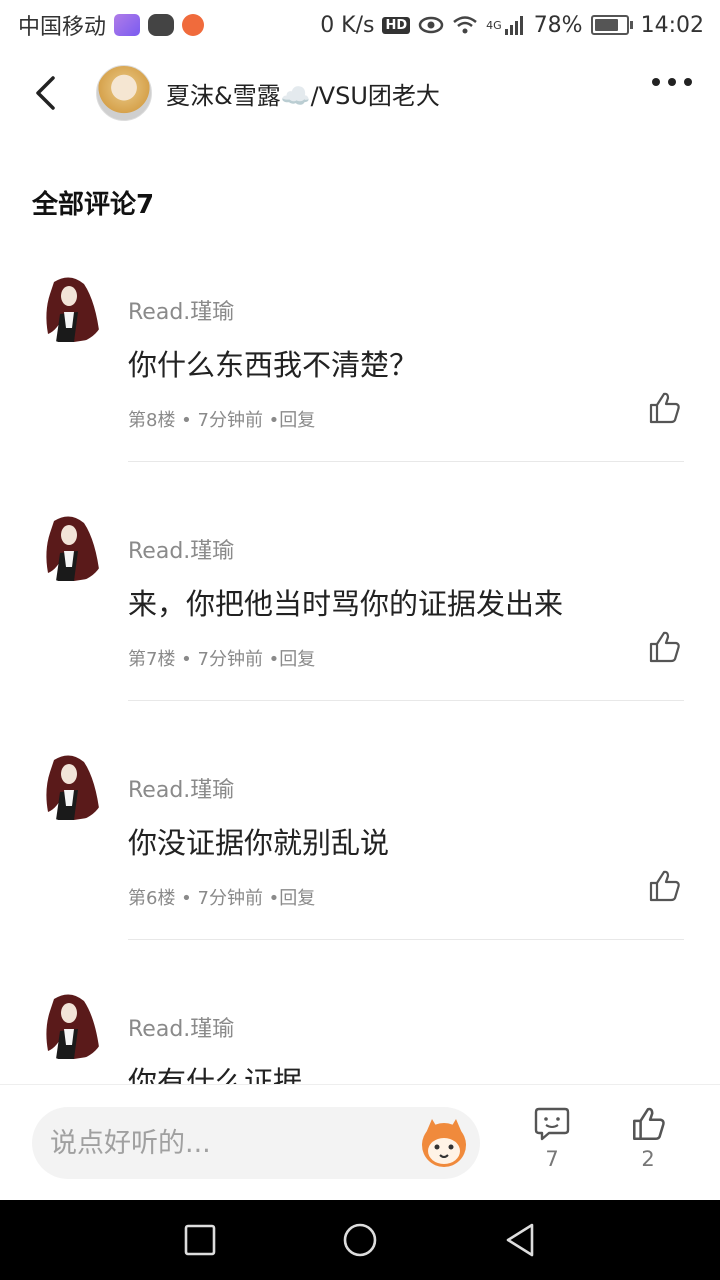 This screenshot has width=720, height=1280. Describe the element at coordinates (127, 25) in the screenshot. I see `app-notification-icon` at that location.